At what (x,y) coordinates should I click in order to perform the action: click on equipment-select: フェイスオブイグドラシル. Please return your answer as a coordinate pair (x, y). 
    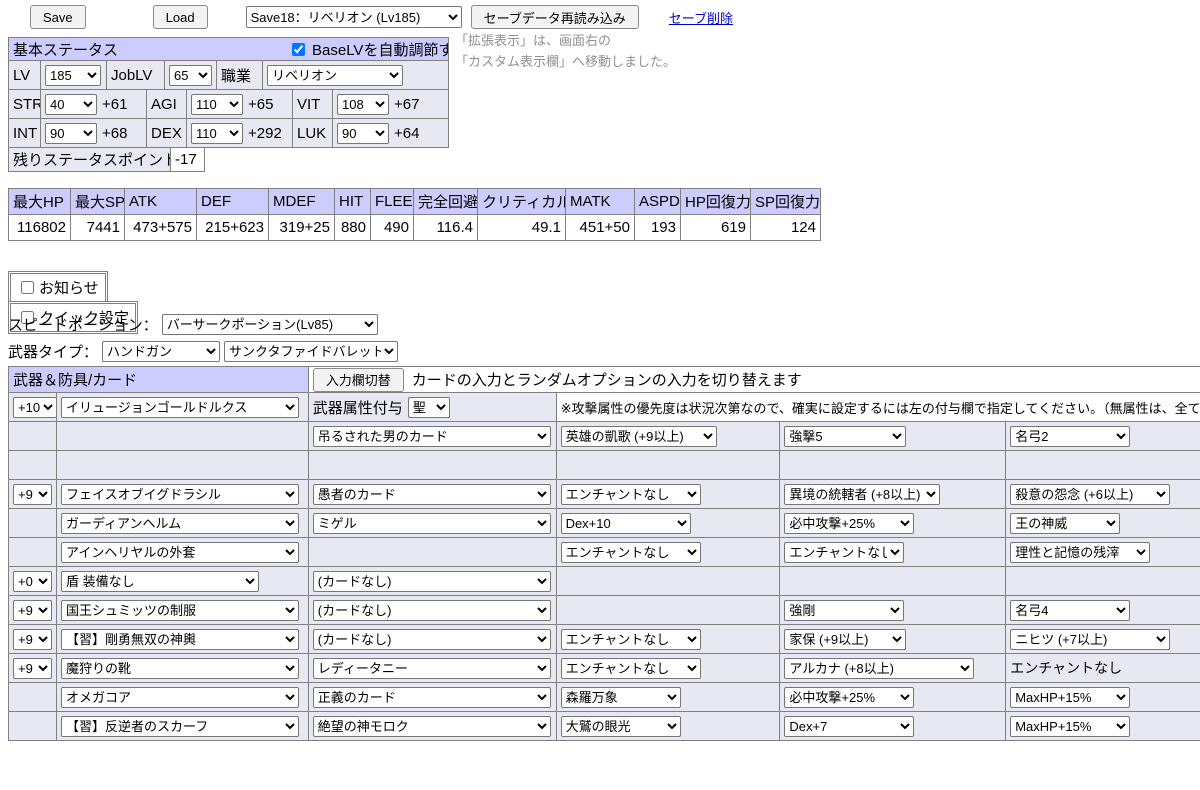
    Looking at the image, I should click on (179, 494).